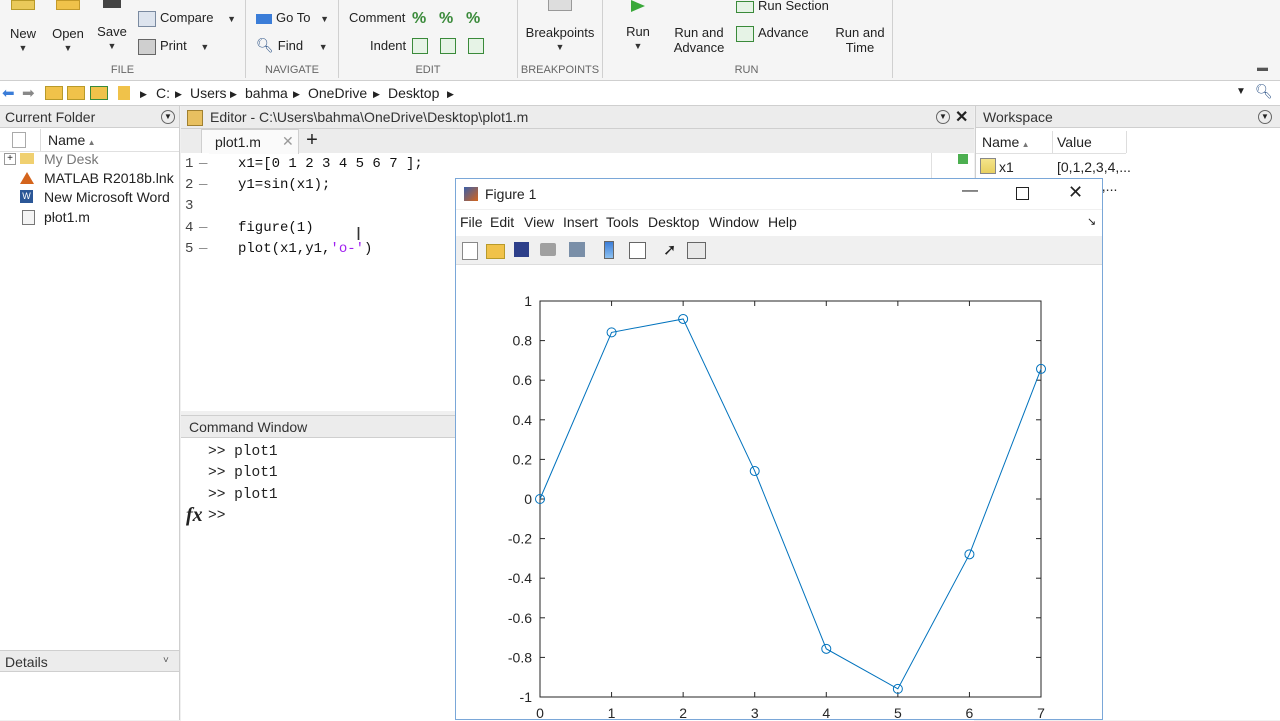 The image size is (1280, 721). I want to click on y-tick-label: -1, so click(526, 697).